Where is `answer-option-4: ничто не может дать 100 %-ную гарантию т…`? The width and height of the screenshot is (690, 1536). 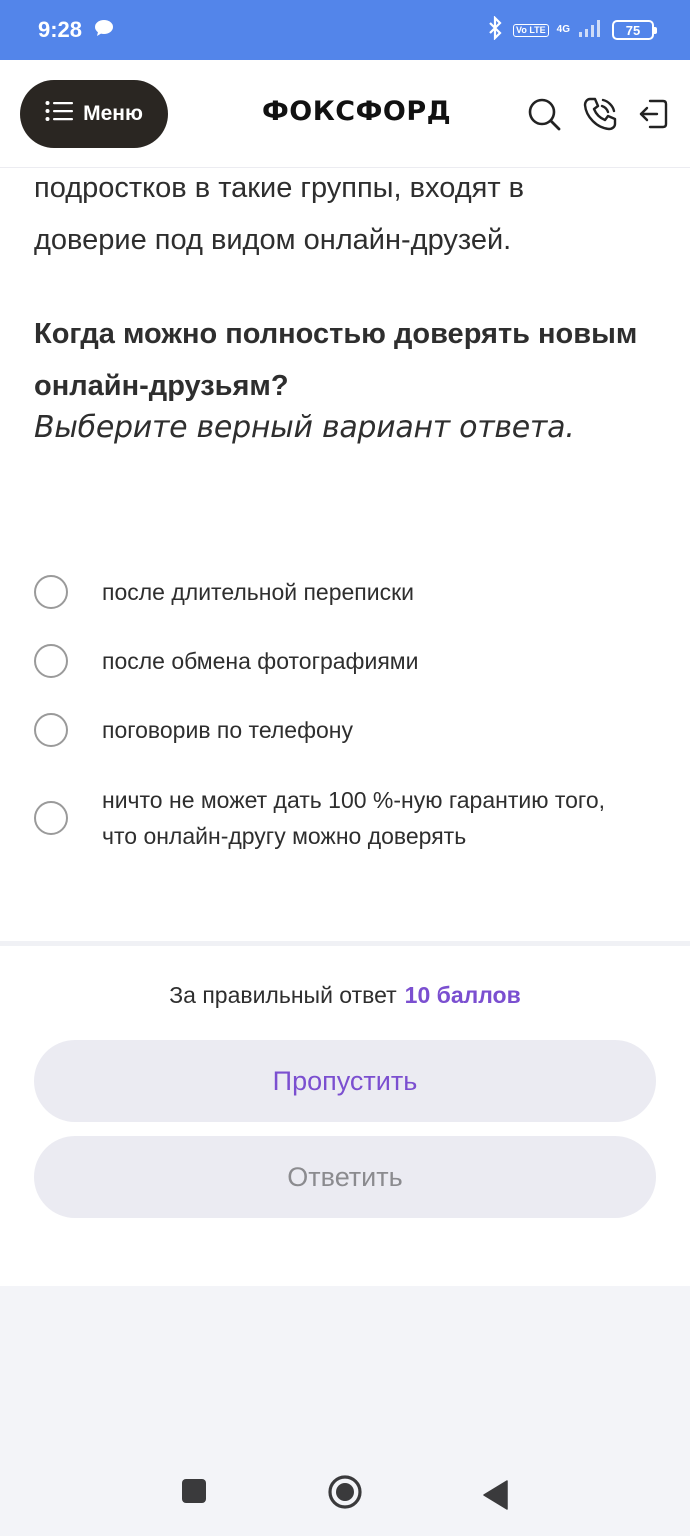 answer-option-4: ничто не может дать 100 %-ную гарантию т… is located at coordinates (334, 818).